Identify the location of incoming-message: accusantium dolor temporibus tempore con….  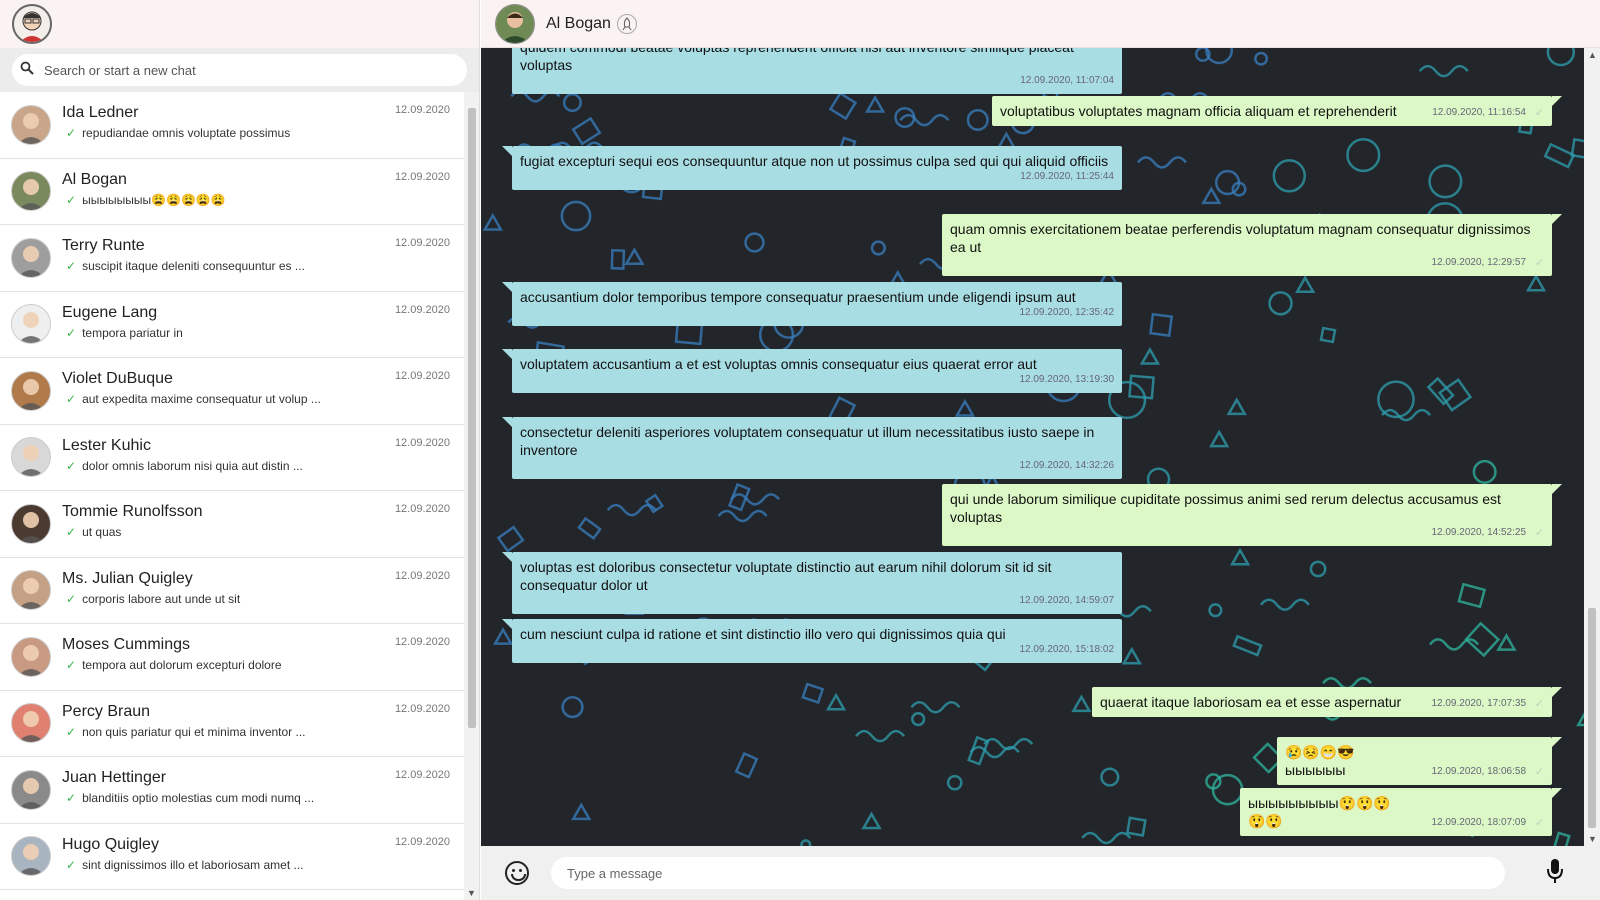
(812, 304).